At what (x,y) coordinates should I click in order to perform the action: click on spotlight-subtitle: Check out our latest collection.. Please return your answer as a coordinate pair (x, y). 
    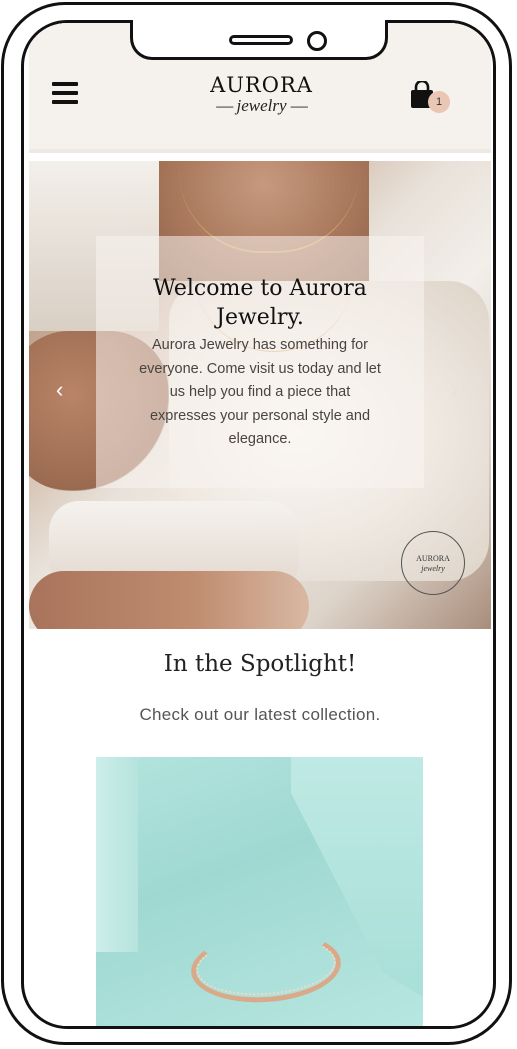
    Looking at the image, I should click on (260, 714).